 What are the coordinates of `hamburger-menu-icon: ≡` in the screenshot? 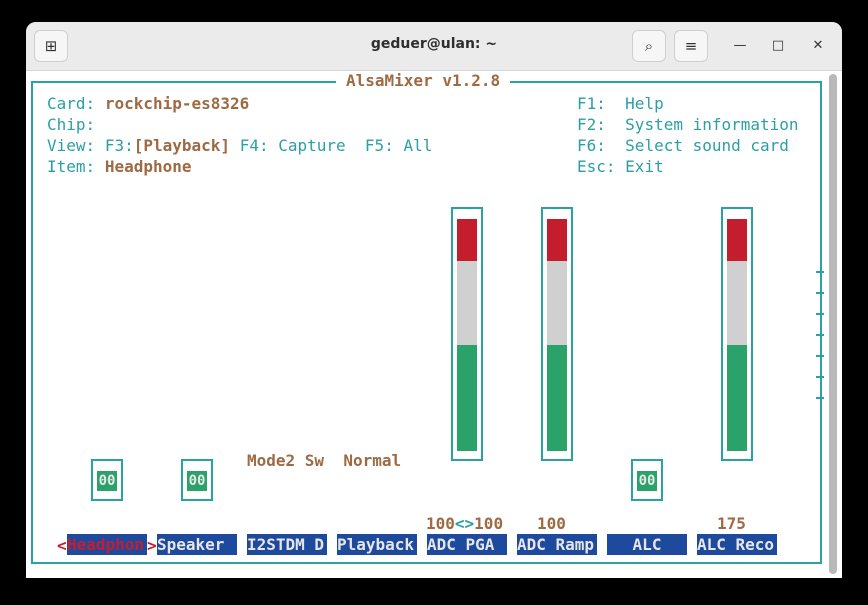 It's located at (691, 46).